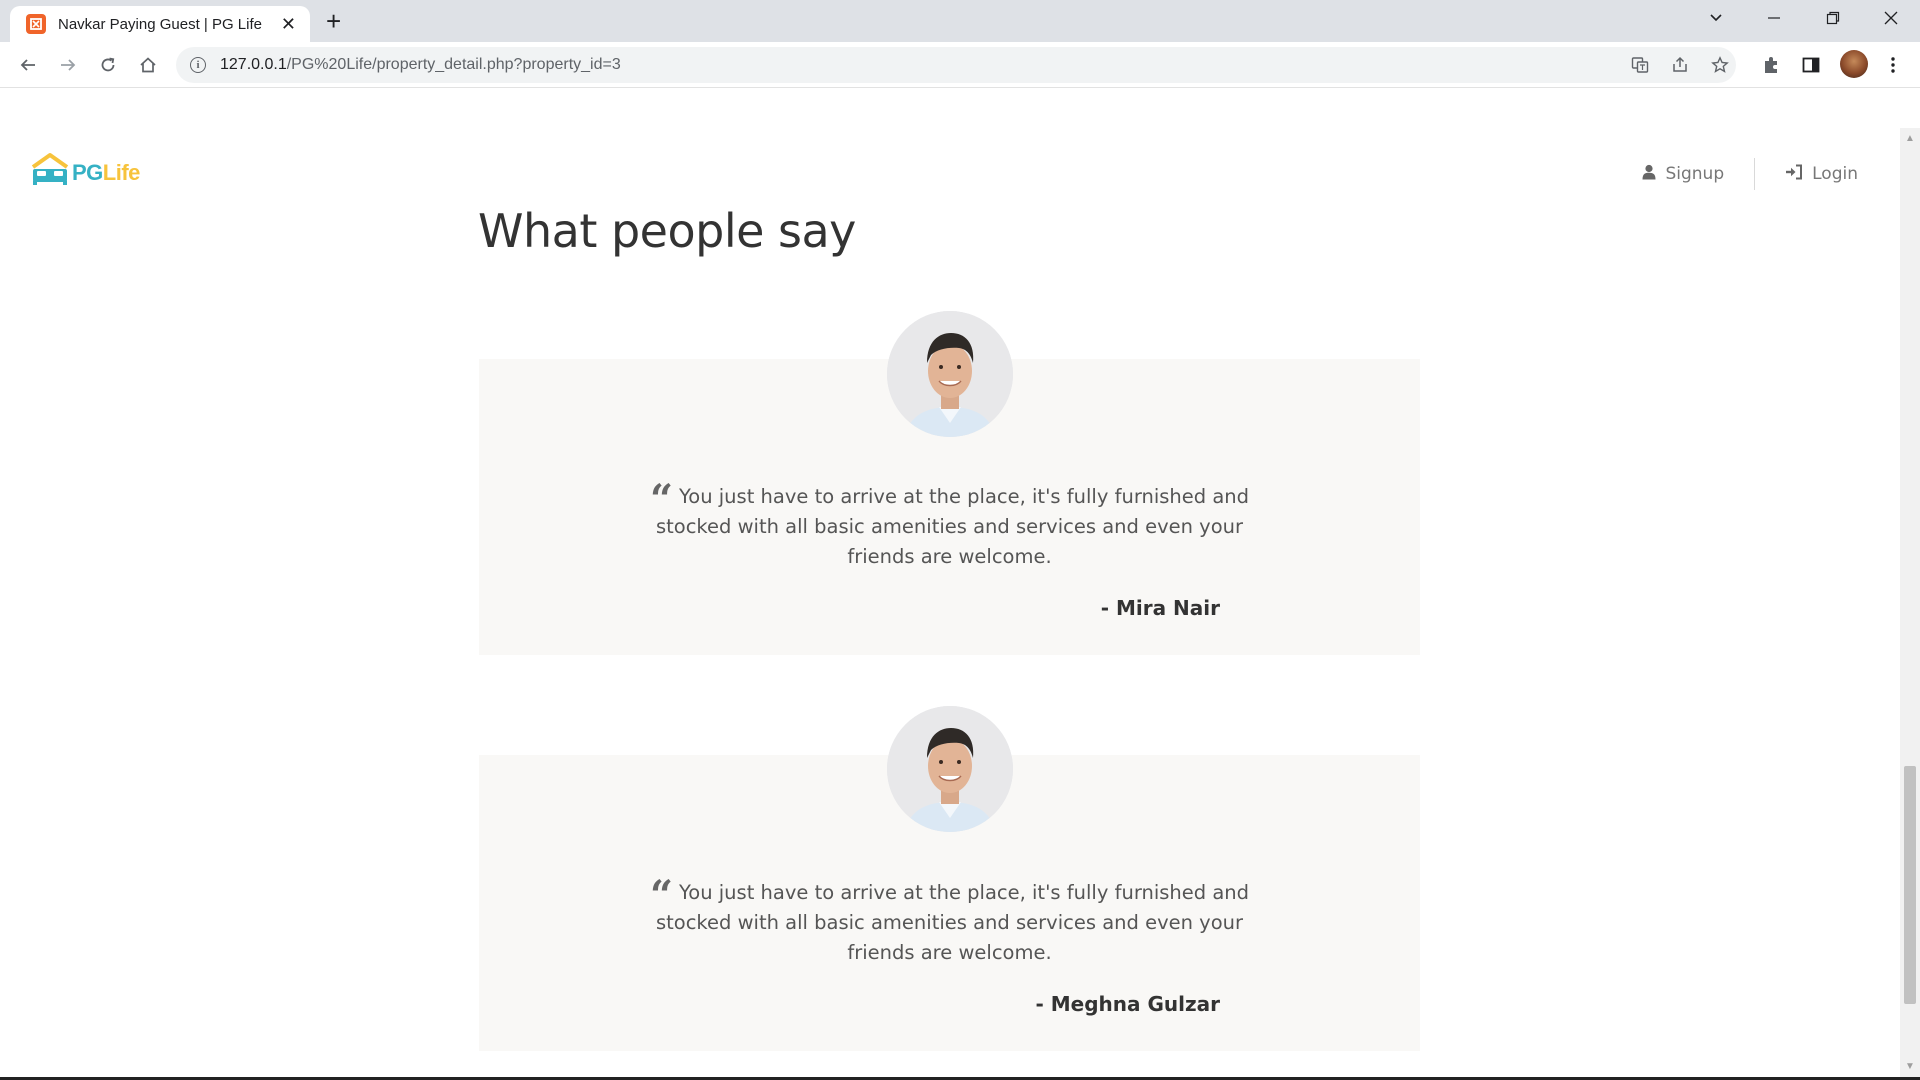 Image resolution: width=1920 pixels, height=1080 pixels. Describe the element at coordinates (1720, 66) in the screenshot. I see `star-icon` at that location.